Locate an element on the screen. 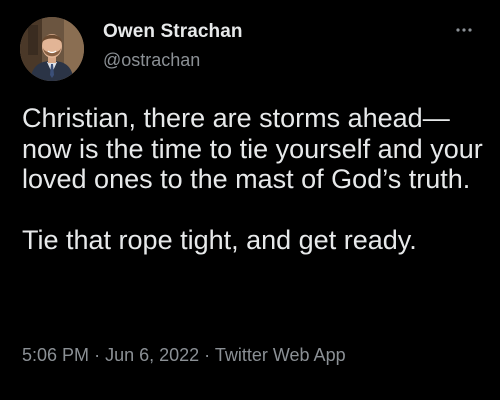 The height and width of the screenshot is (400, 500). more-options-button is located at coordinates (466, 30).